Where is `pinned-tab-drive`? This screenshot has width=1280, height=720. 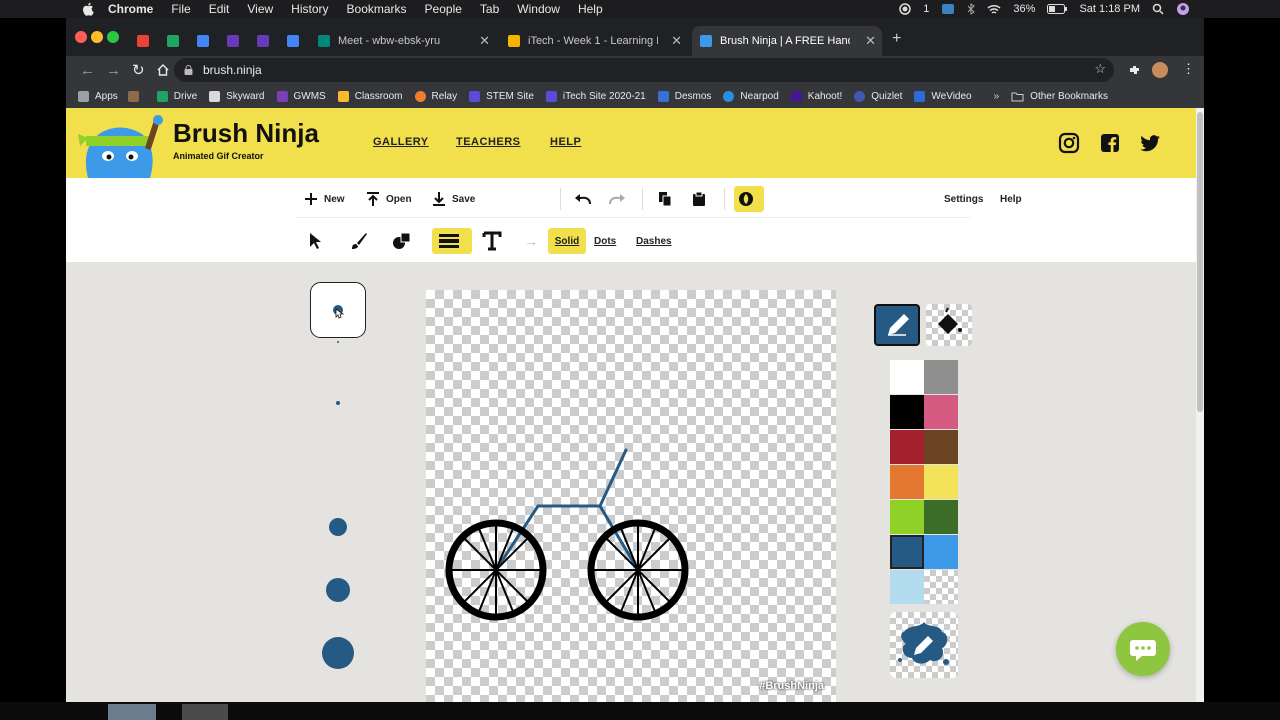
pinned-tab-drive is located at coordinates (173, 41).